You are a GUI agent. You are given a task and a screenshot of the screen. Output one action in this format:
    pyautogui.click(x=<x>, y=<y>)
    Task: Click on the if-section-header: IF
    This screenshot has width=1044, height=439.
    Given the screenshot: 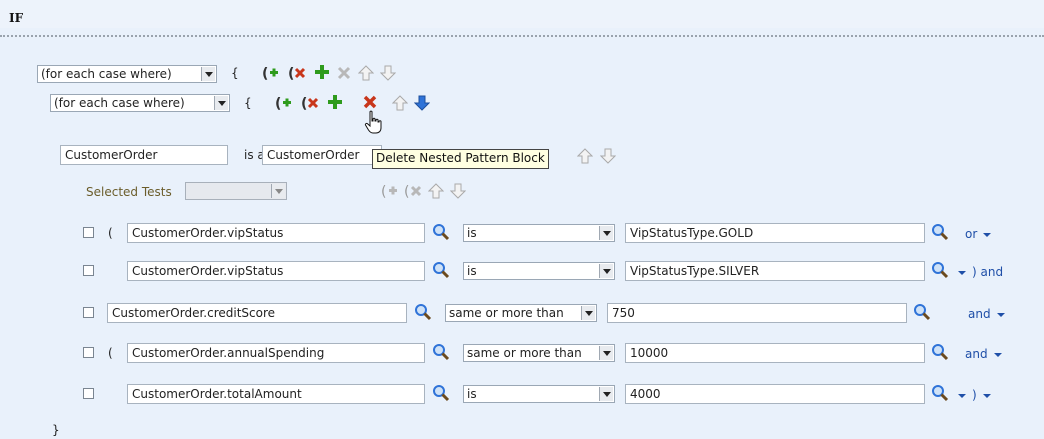 What is the action you would take?
    pyautogui.click(x=522, y=14)
    